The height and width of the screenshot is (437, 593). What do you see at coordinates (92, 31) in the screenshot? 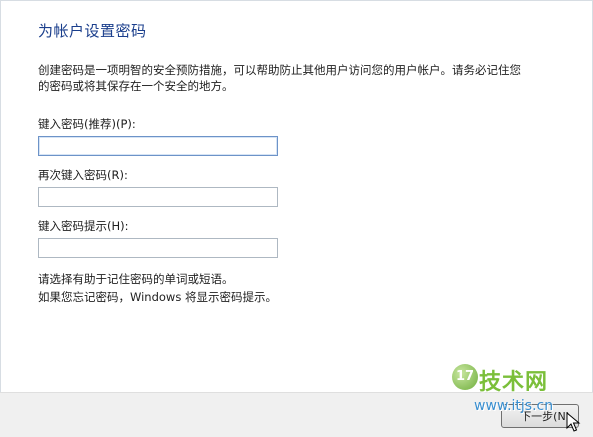
I see `page-title: 为帐户设置密码` at bounding box center [92, 31].